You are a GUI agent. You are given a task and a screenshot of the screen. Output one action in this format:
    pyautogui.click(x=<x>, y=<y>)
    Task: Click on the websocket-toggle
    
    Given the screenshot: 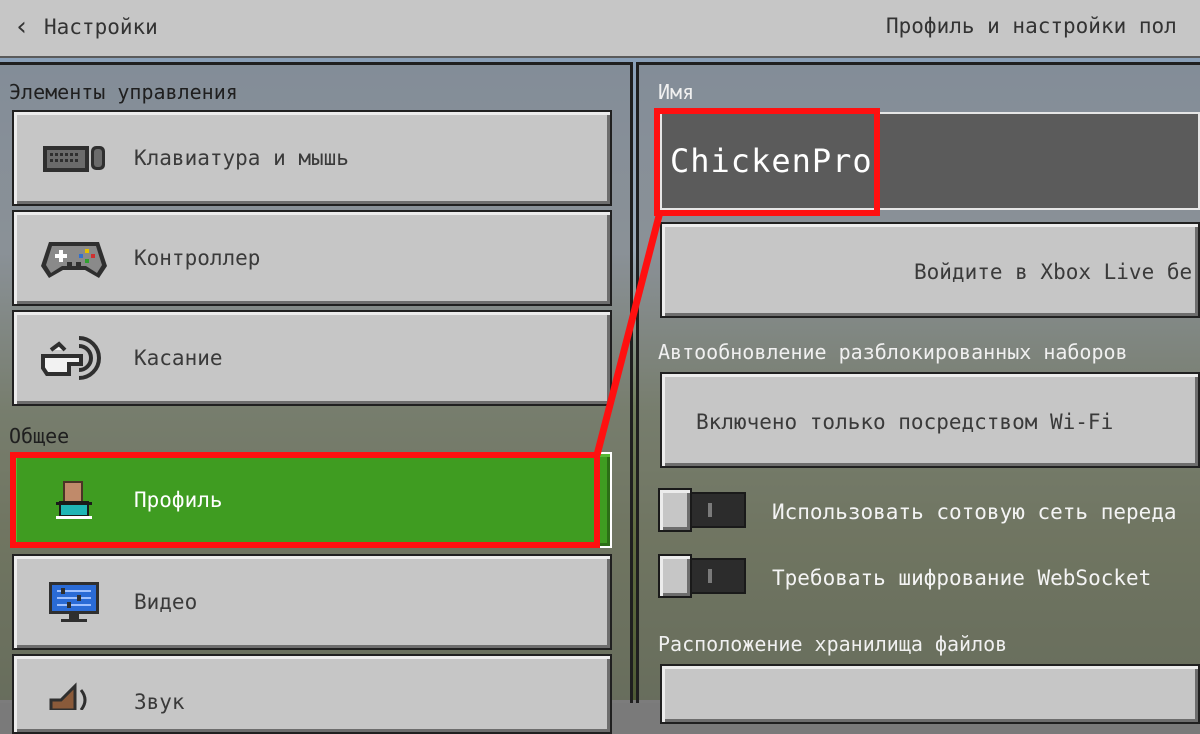 What is the action you would take?
    pyautogui.click(x=702, y=576)
    